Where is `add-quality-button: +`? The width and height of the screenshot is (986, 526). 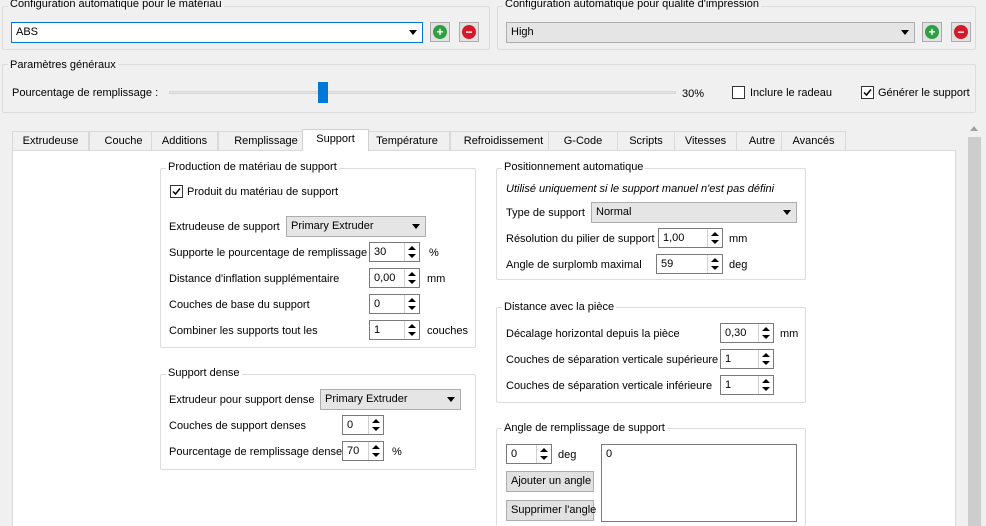 add-quality-button: + is located at coordinates (932, 32).